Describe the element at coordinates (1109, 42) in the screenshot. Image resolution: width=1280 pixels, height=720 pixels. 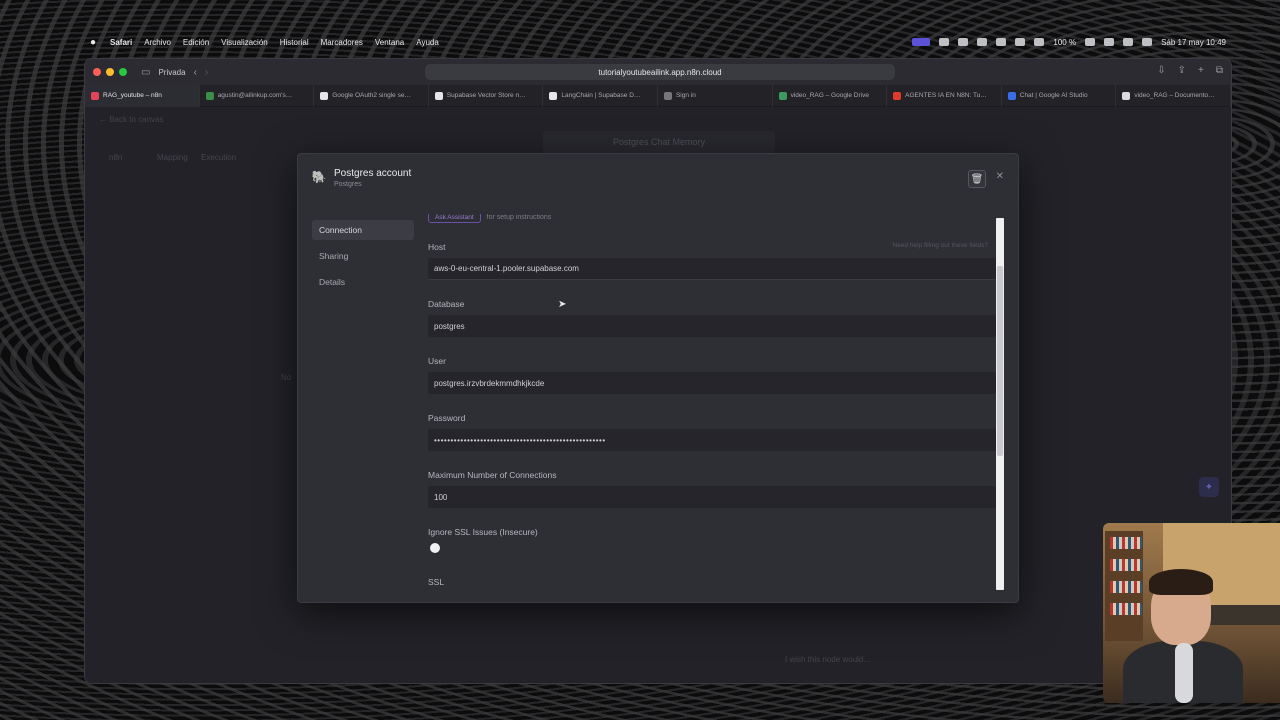
I see `wifi-icon` at that location.